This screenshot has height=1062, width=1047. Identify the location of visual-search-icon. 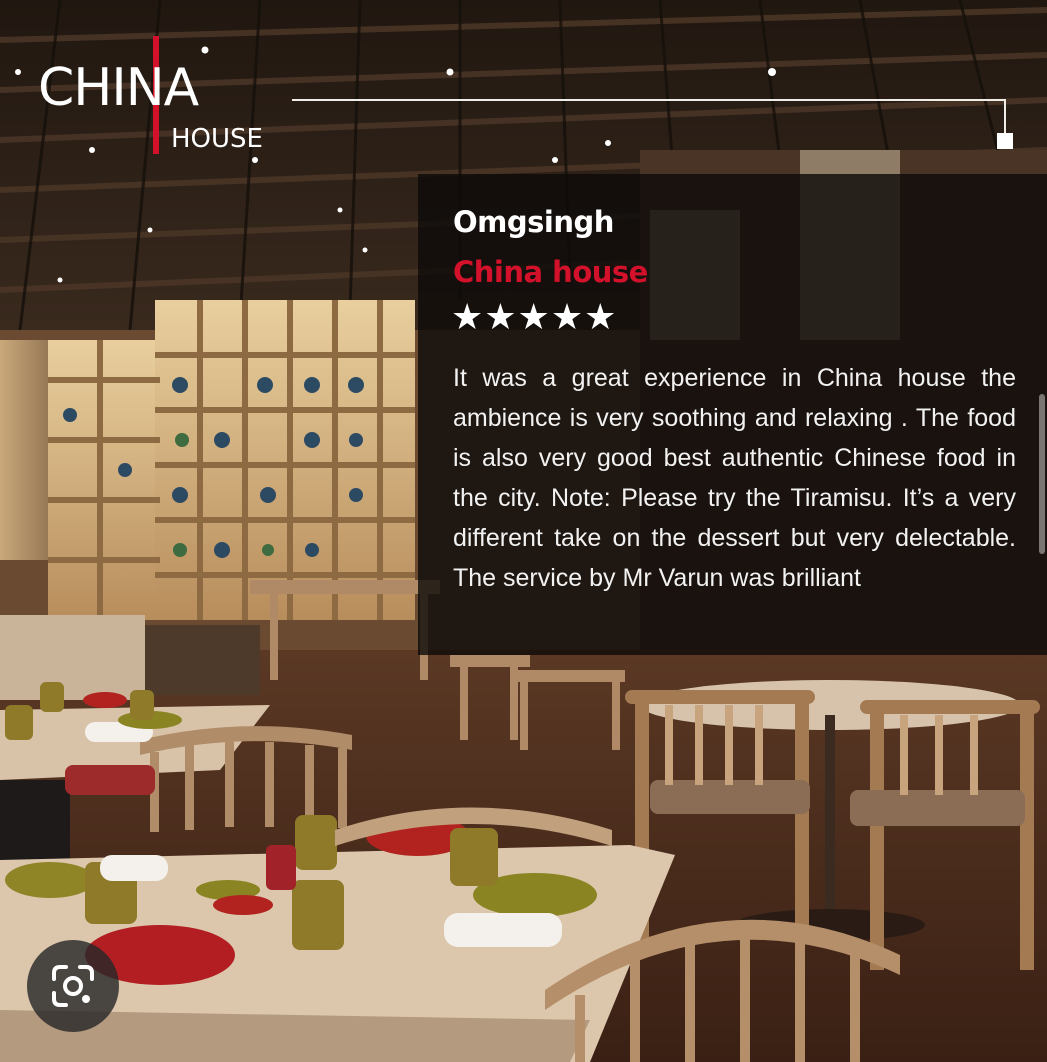
(73, 986).